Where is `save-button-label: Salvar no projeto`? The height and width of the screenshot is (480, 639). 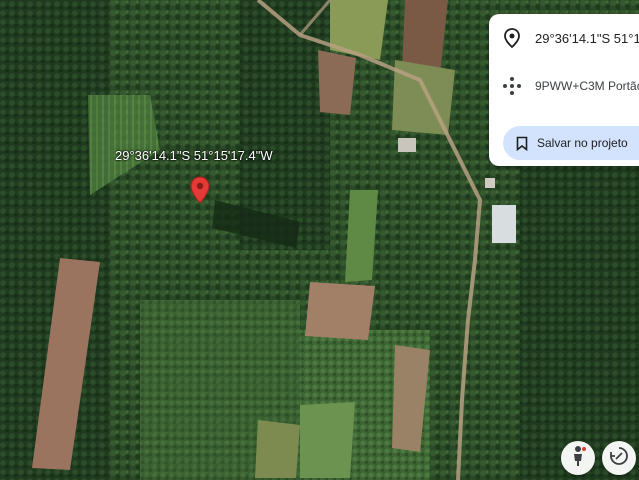 save-button-label: Salvar no projeto is located at coordinates (582, 143).